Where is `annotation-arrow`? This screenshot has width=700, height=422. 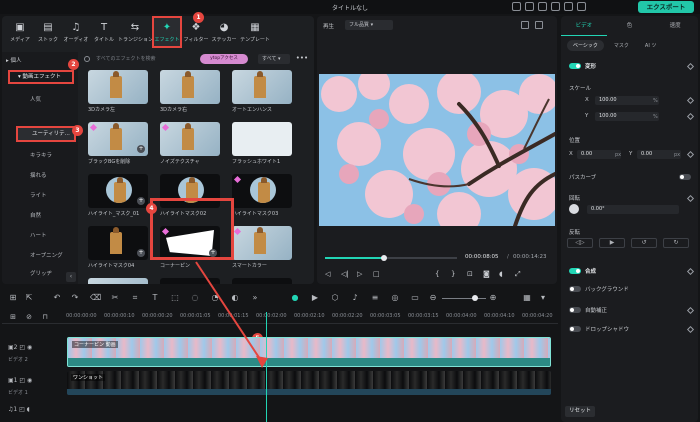
annotation-arrow is located at coordinates (231, 314).